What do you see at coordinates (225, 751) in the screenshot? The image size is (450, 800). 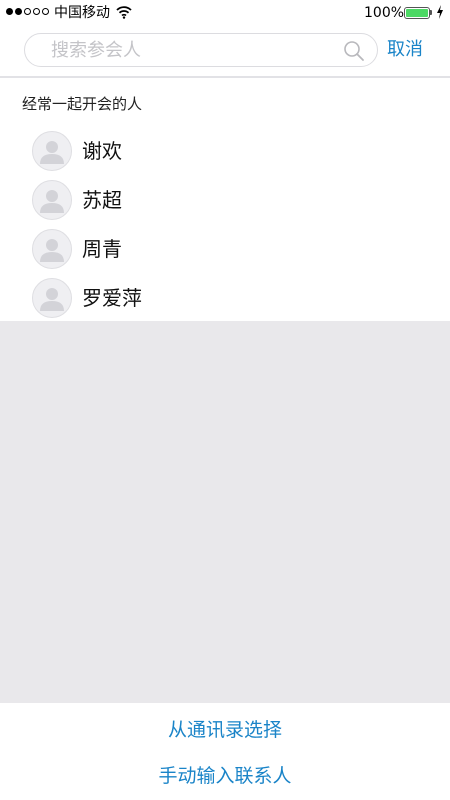 I see `bottom-actions: 从通讯录选择 手动输入联系人` at bounding box center [225, 751].